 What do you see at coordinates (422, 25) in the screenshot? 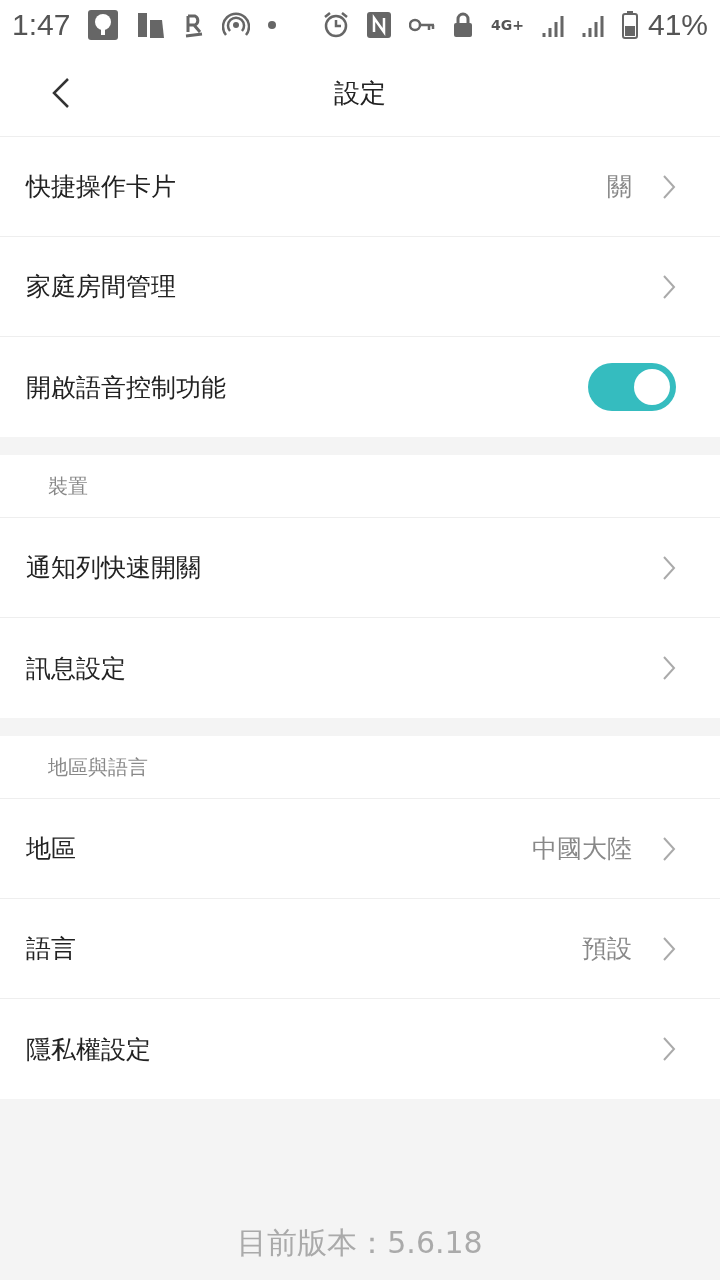
I see `key-icon` at bounding box center [422, 25].